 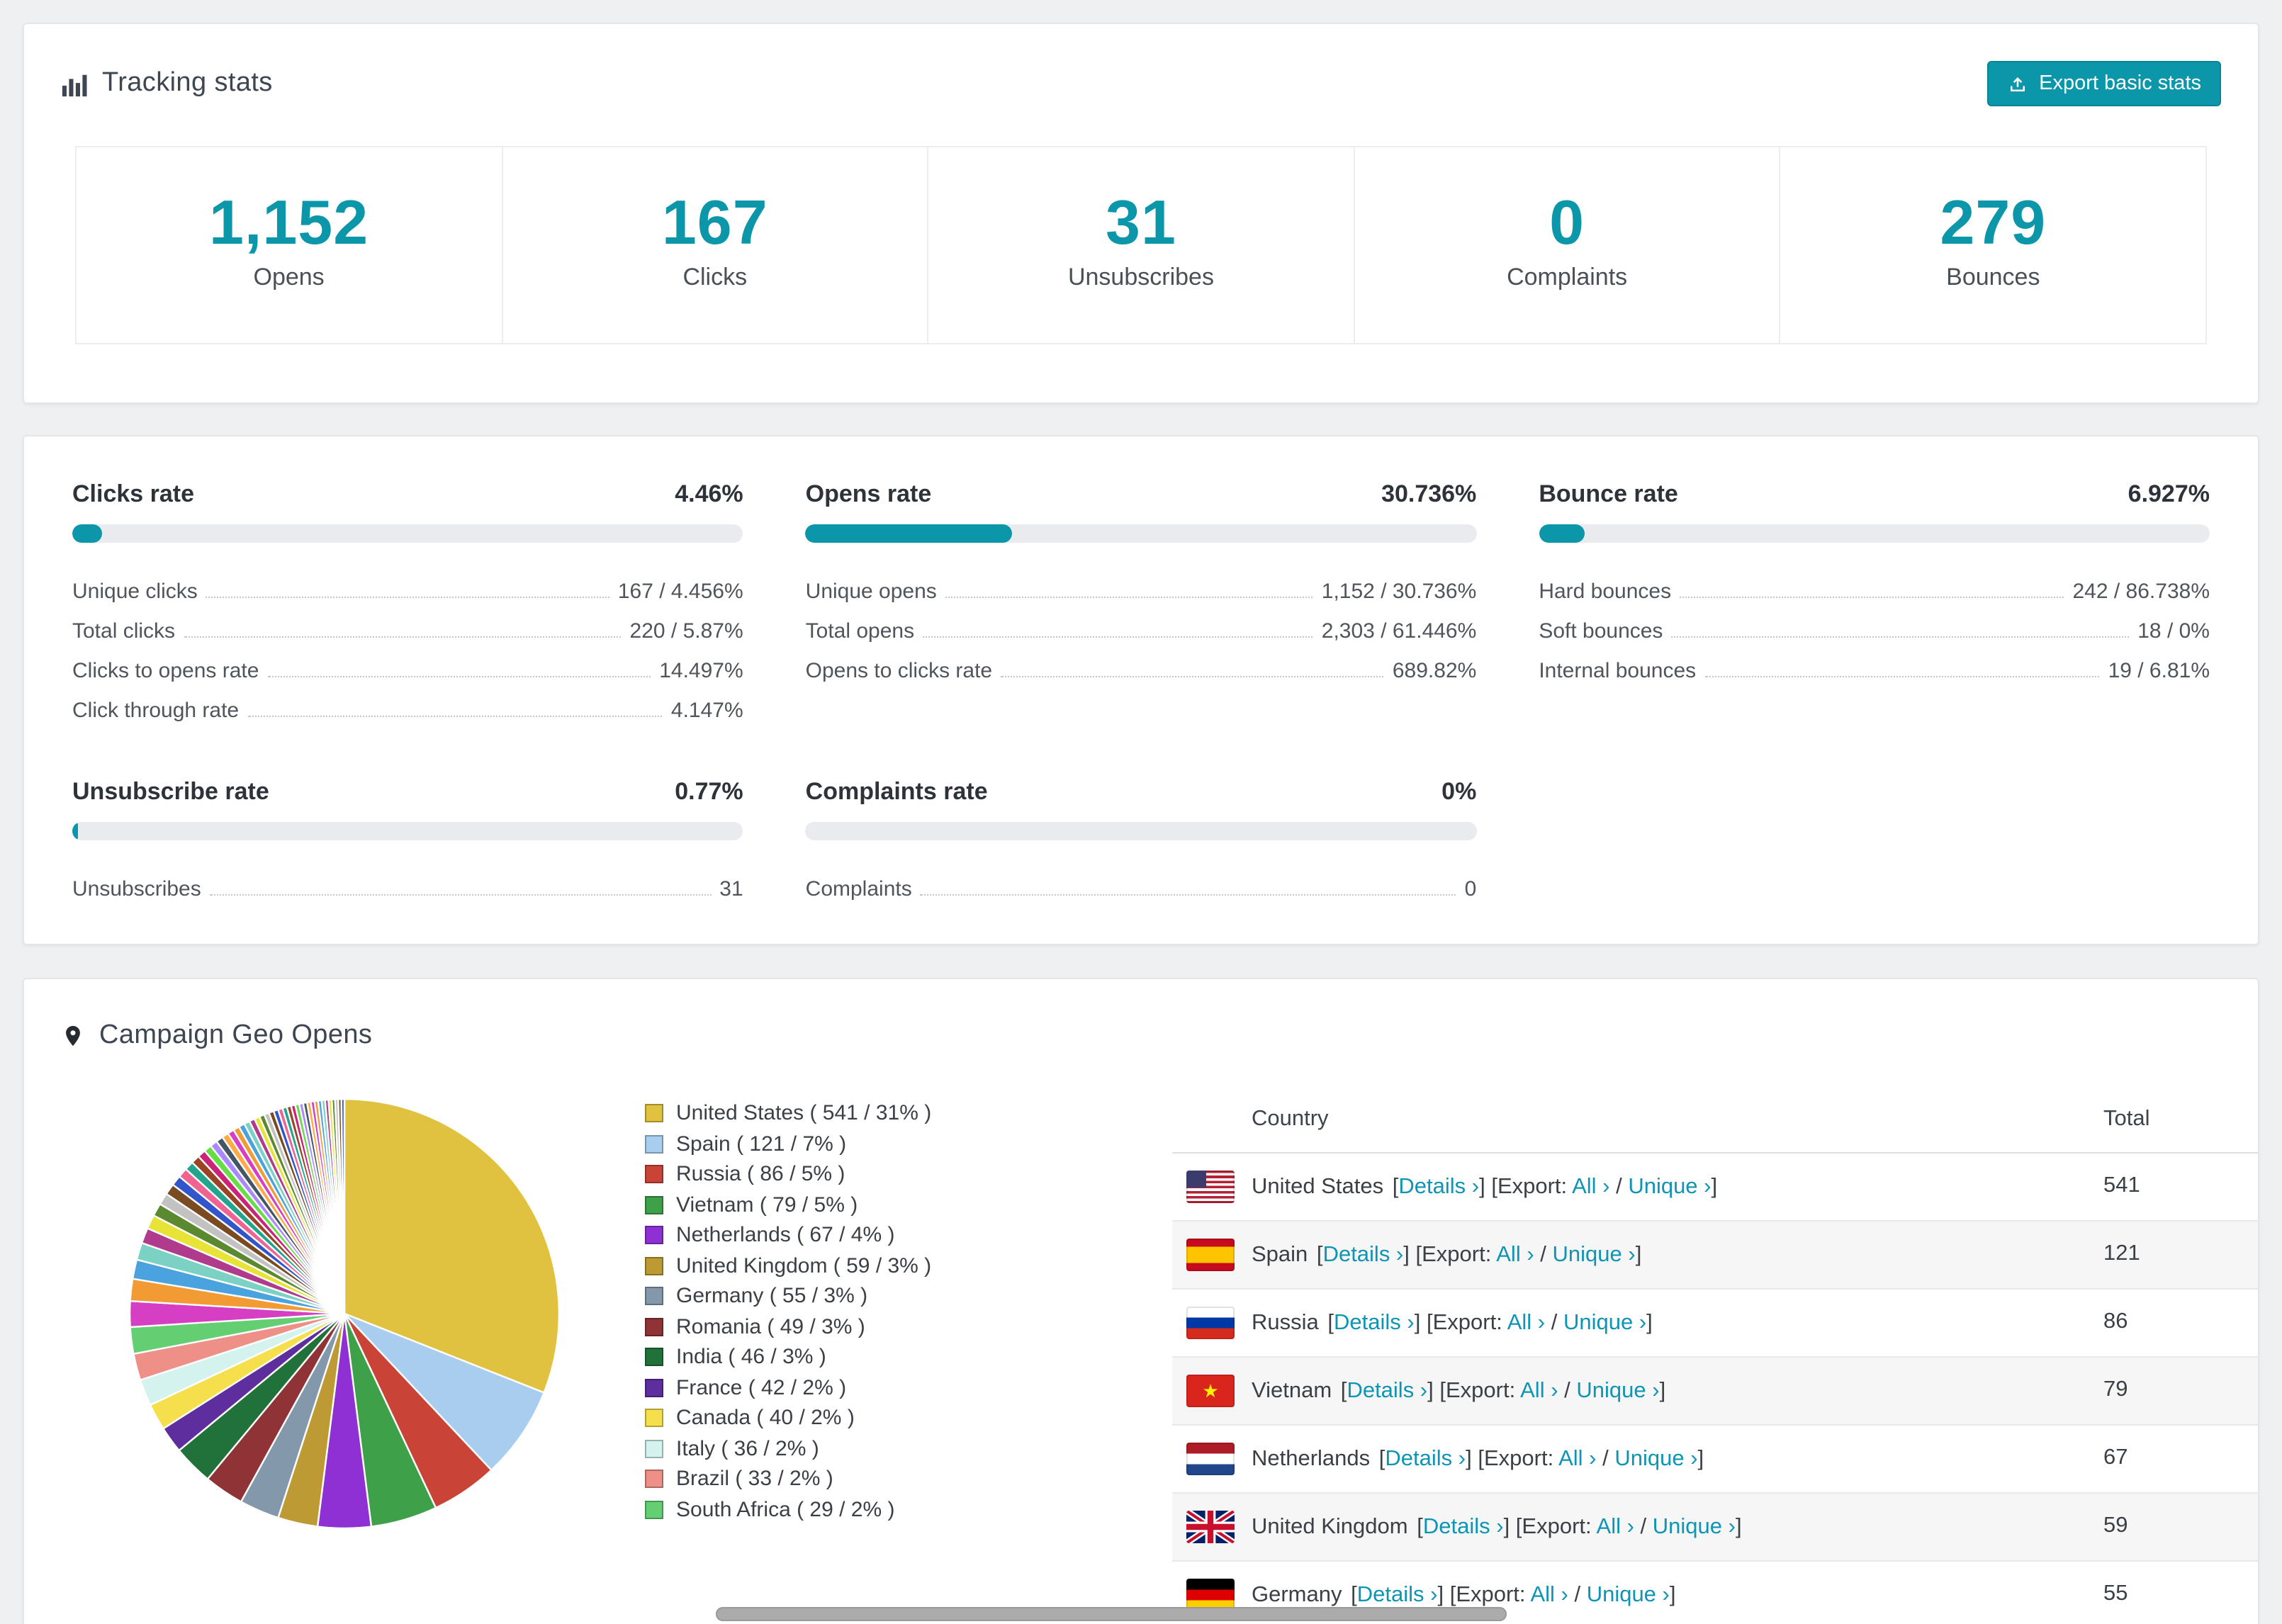 I want to click on rate-stat-value: 242 / 86.738%, so click(x=2141, y=592).